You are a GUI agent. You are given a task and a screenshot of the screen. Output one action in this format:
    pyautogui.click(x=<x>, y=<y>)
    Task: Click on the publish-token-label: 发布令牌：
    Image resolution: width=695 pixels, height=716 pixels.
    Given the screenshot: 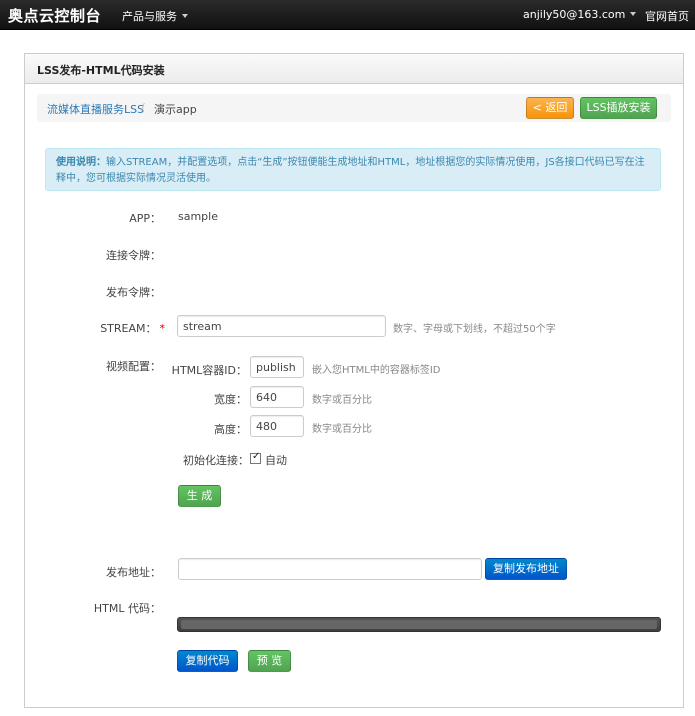 What is the action you would take?
    pyautogui.click(x=133, y=292)
    